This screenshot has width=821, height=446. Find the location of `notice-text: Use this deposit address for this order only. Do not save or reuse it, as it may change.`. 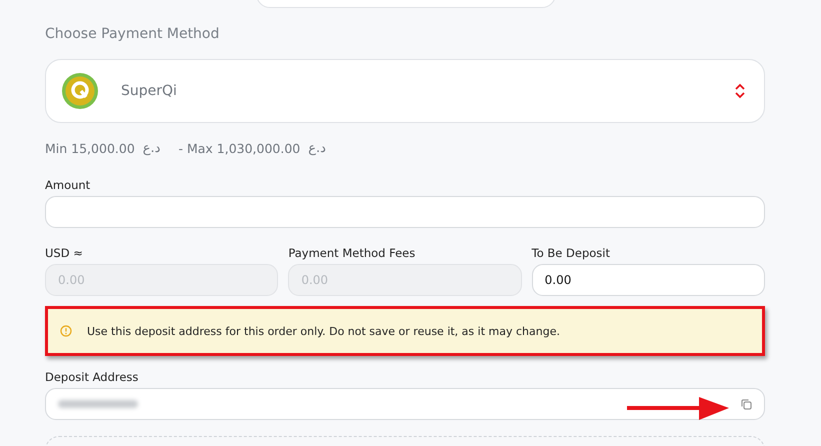

notice-text: Use this deposit address for this order only. Do not save or reuse it, as it may change. is located at coordinates (323, 331).